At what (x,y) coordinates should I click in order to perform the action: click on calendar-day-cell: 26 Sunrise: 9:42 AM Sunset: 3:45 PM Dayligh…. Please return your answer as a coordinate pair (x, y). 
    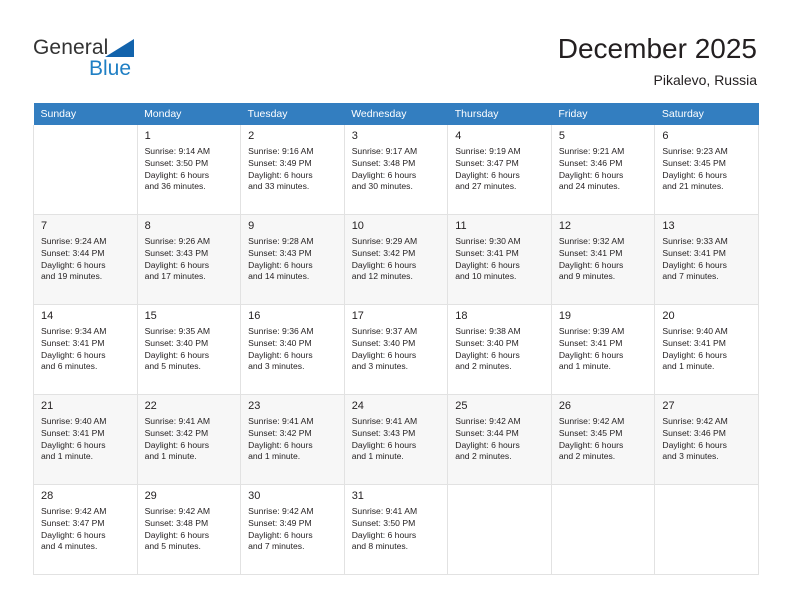
    Looking at the image, I should click on (603, 439).